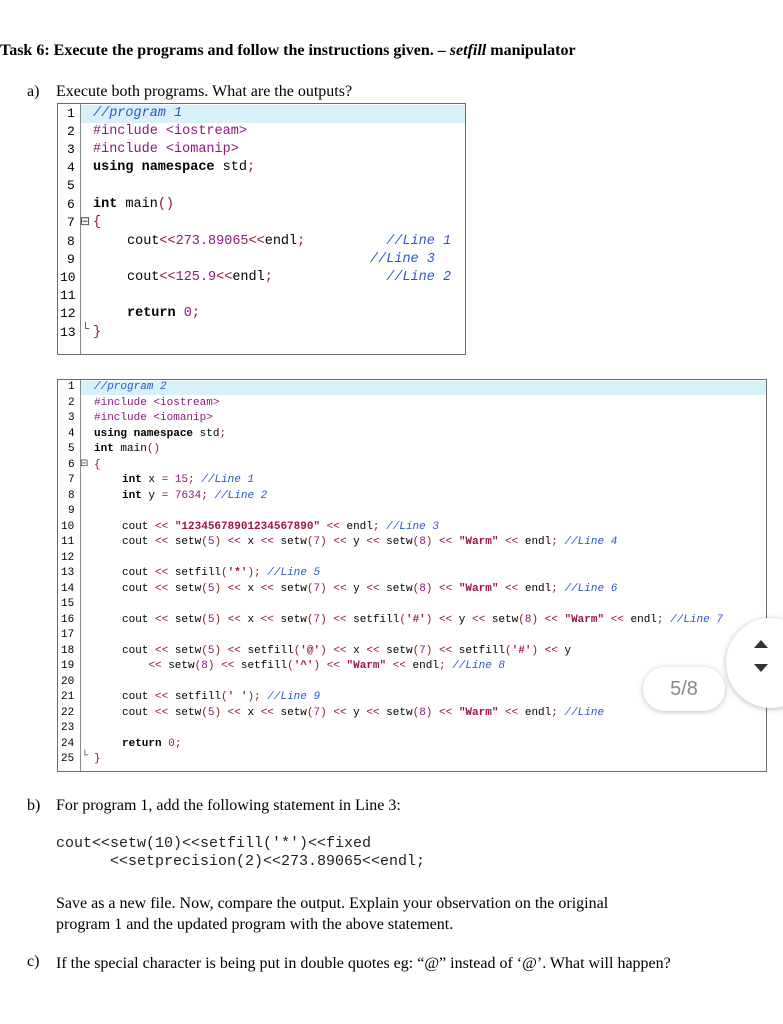 The image size is (783, 1024). Describe the element at coordinates (221, 697) in the screenshot. I see `code-line: cout << setfill(' '); //Line 9` at that location.